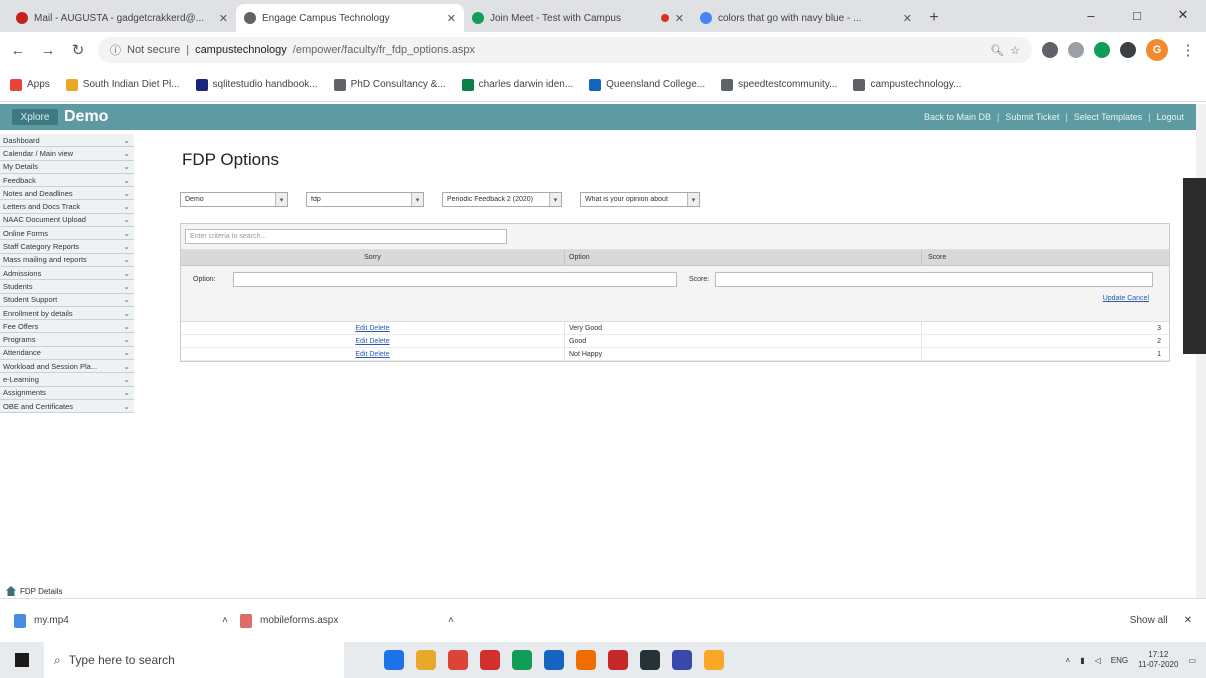 The height and width of the screenshot is (678, 1206). I want to click on sidebar-item: Workload and Session Pla... ⌄, so click(67, 367).